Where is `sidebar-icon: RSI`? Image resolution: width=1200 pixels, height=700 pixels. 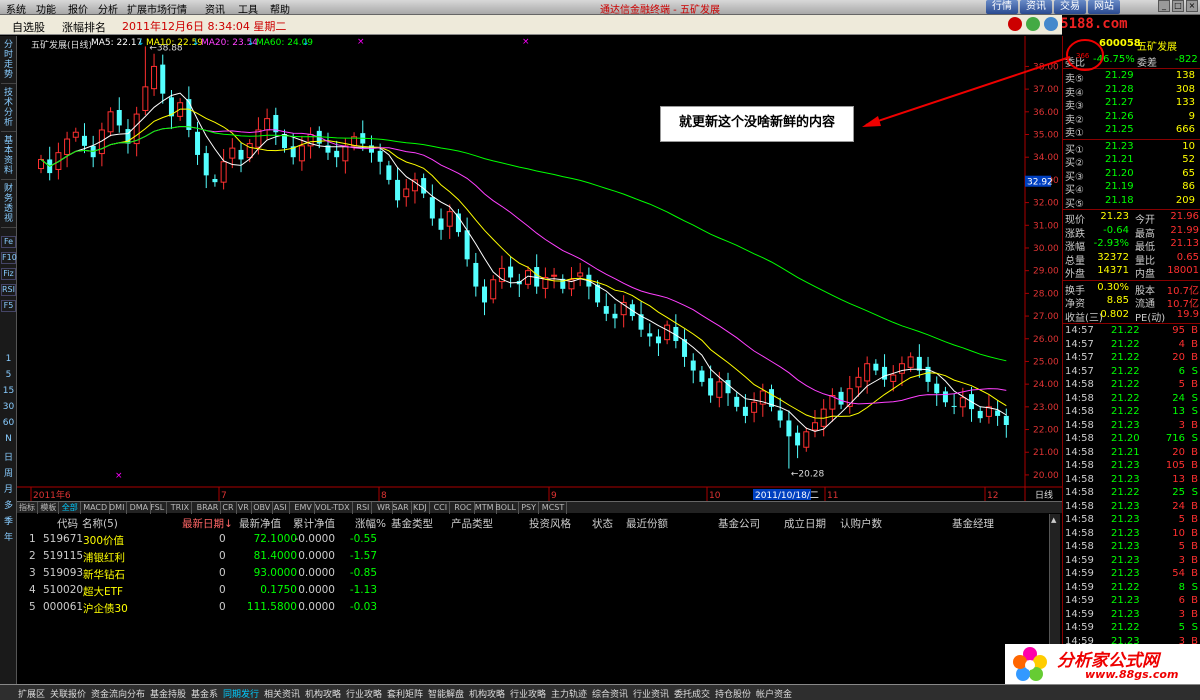
sidebar-icon: RSI is located at coordinates (8, 290).